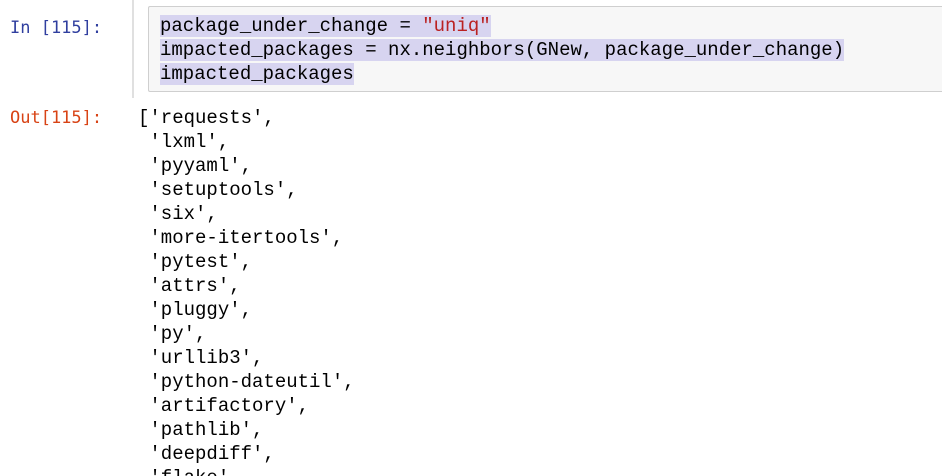 The height and width of the screenshot is (476, 942). Describe the element at coordinates (189, 286) in the screenshot. I see `output-line: 'attrs',` at that location.